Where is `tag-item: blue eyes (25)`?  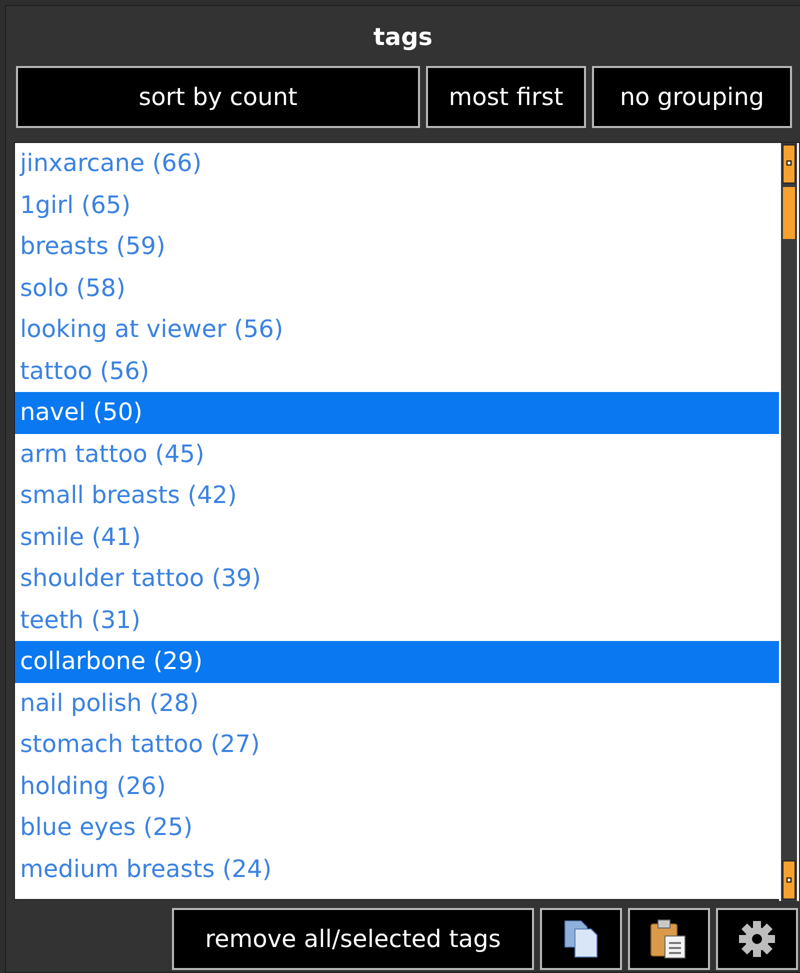 tag-item: blue eyes (25) is located at coordinates (397, 827).